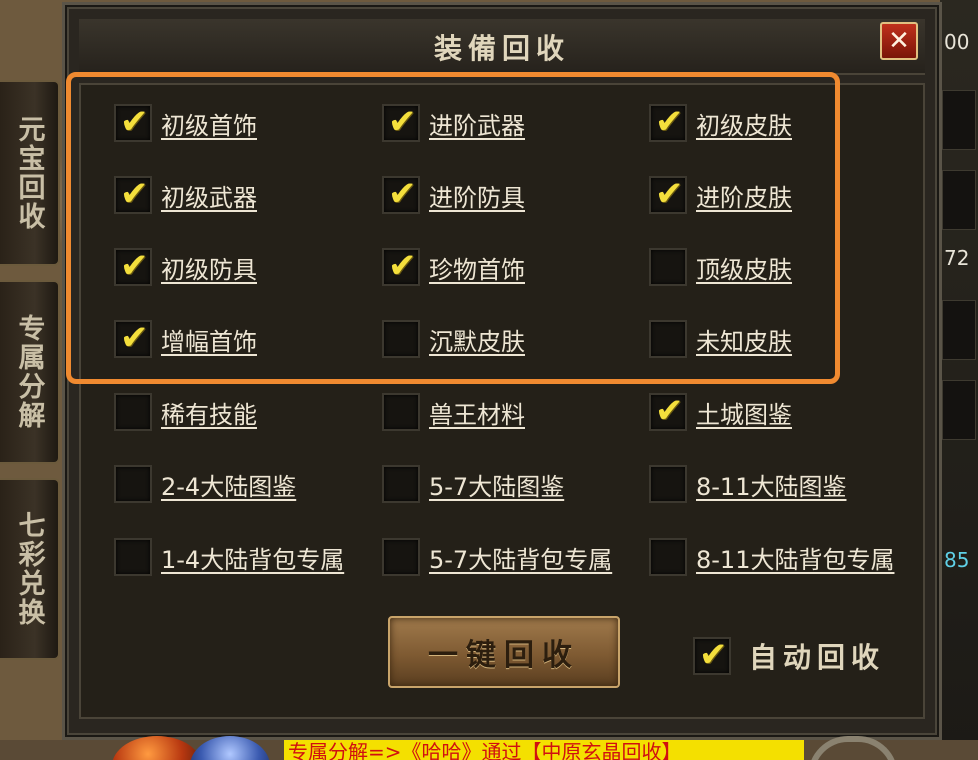  Describe the element at coordinates (477, 341) in the screenshot. I see `option-label: 沉默皮肤` at that location.